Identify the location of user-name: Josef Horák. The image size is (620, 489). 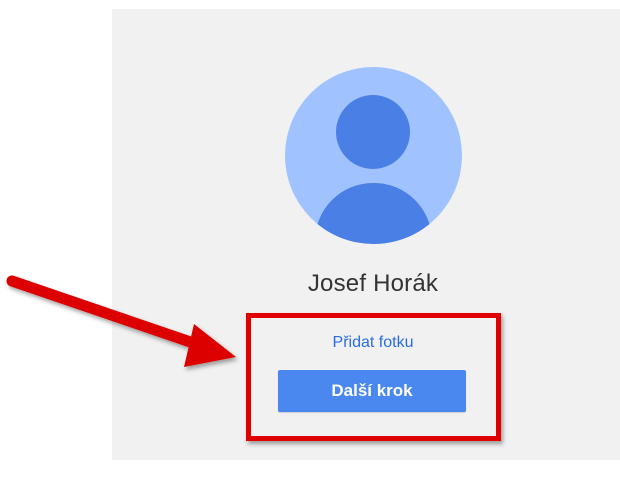
(373, 283).